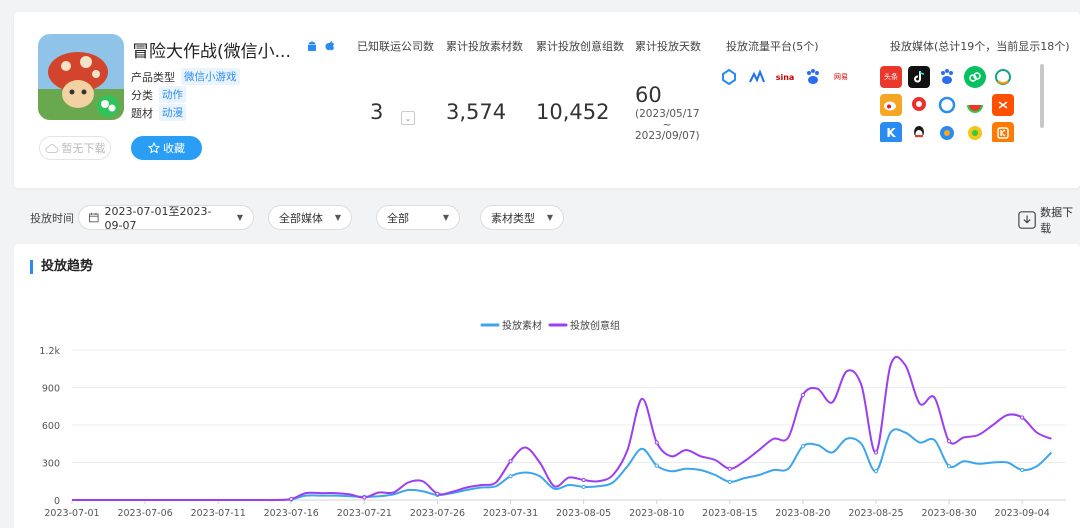  What do you see at coordinates (757, 77) in the screenshot?
I see `ocean-engine-icon` at bounding box center [757, 77].